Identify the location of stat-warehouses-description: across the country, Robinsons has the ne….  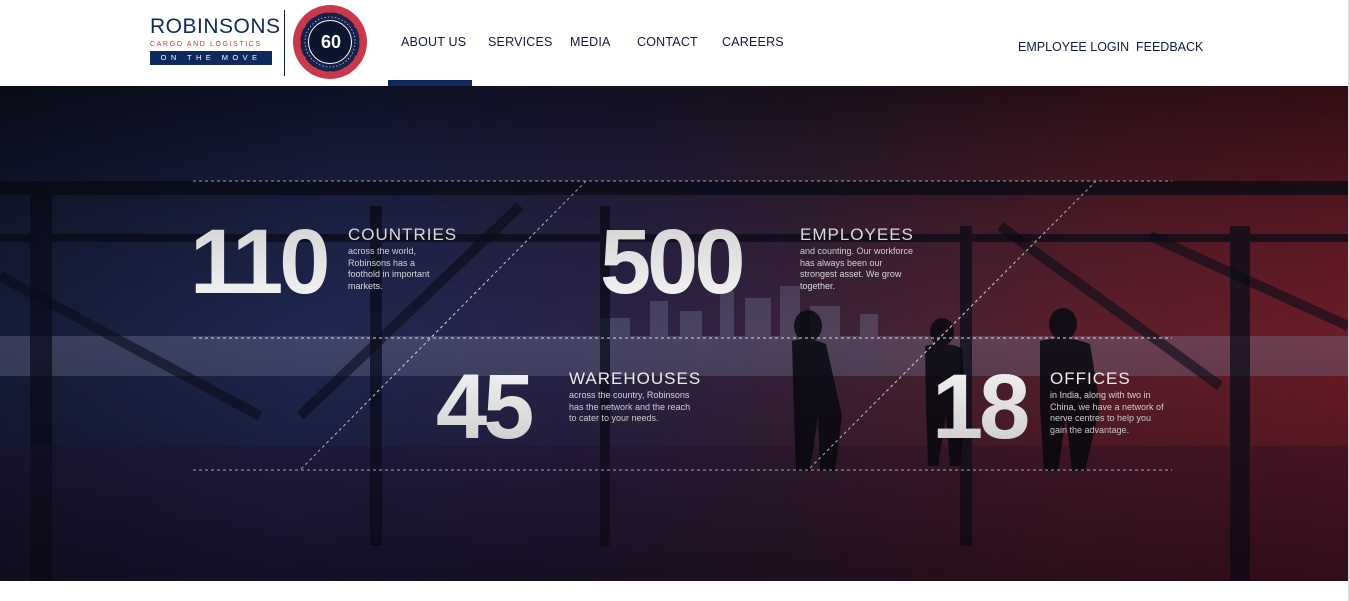
(630, 406).